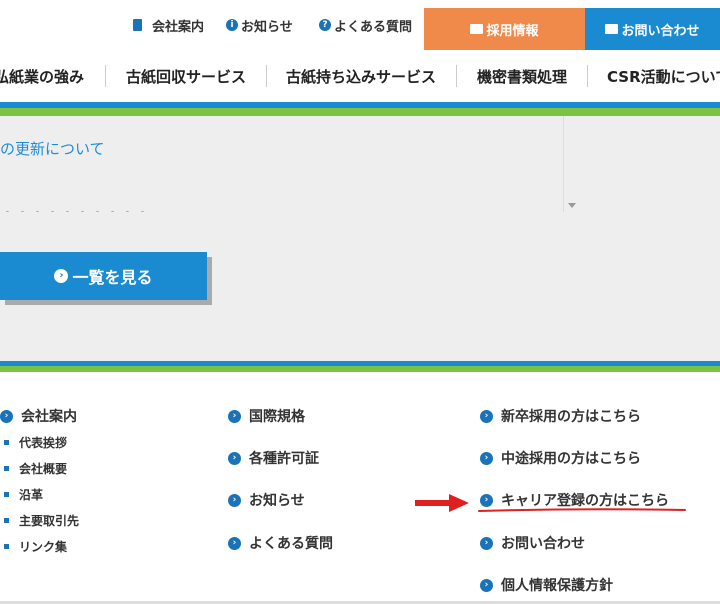 The height and width of the screenshot is (604, 720). I want to click on footer-link-label: お問い合わせ, so click(543, 544).